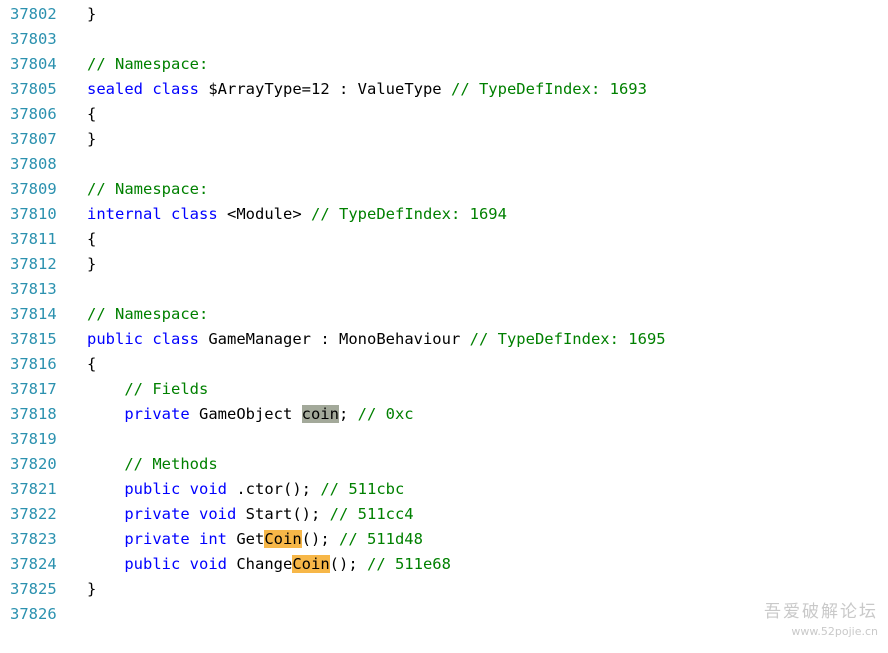  Describe the element at coordinates (444, 439) in the screenshot. I see `code-line: 37819` at that location.